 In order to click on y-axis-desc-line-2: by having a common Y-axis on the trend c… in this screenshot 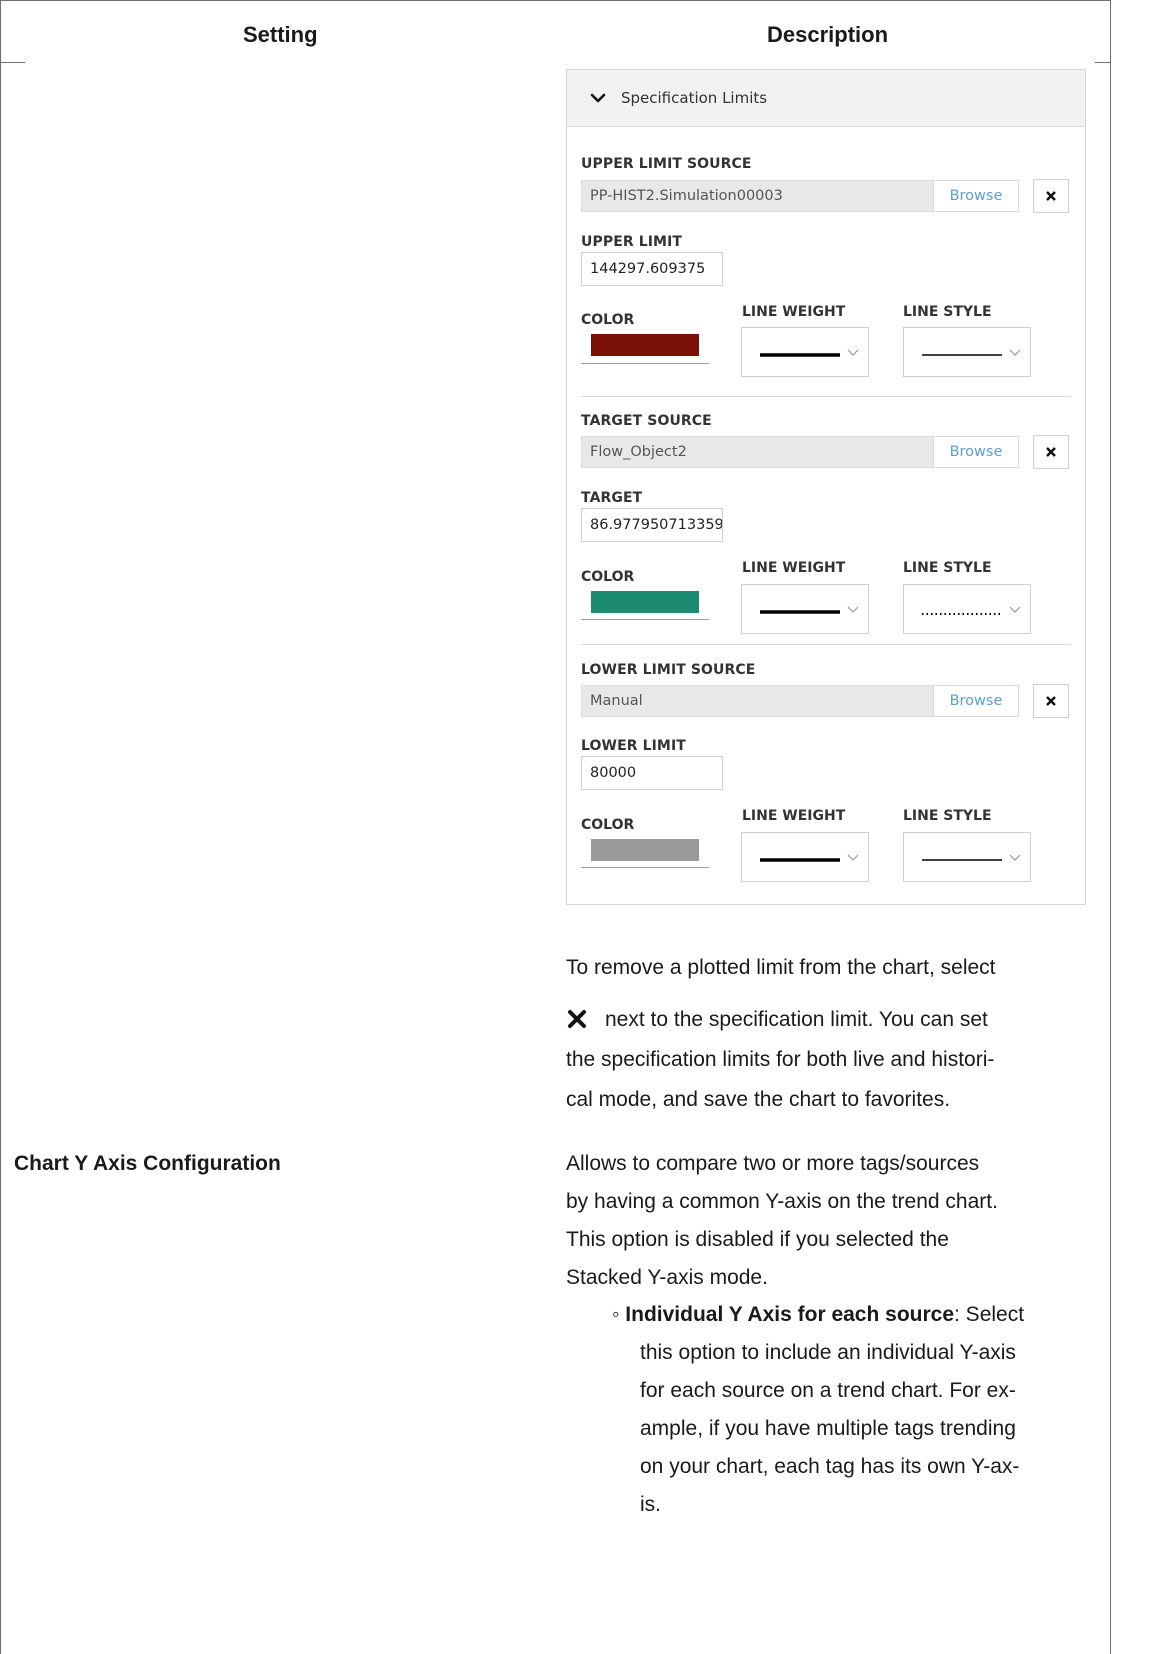, I will do `click(782, 1201)`.